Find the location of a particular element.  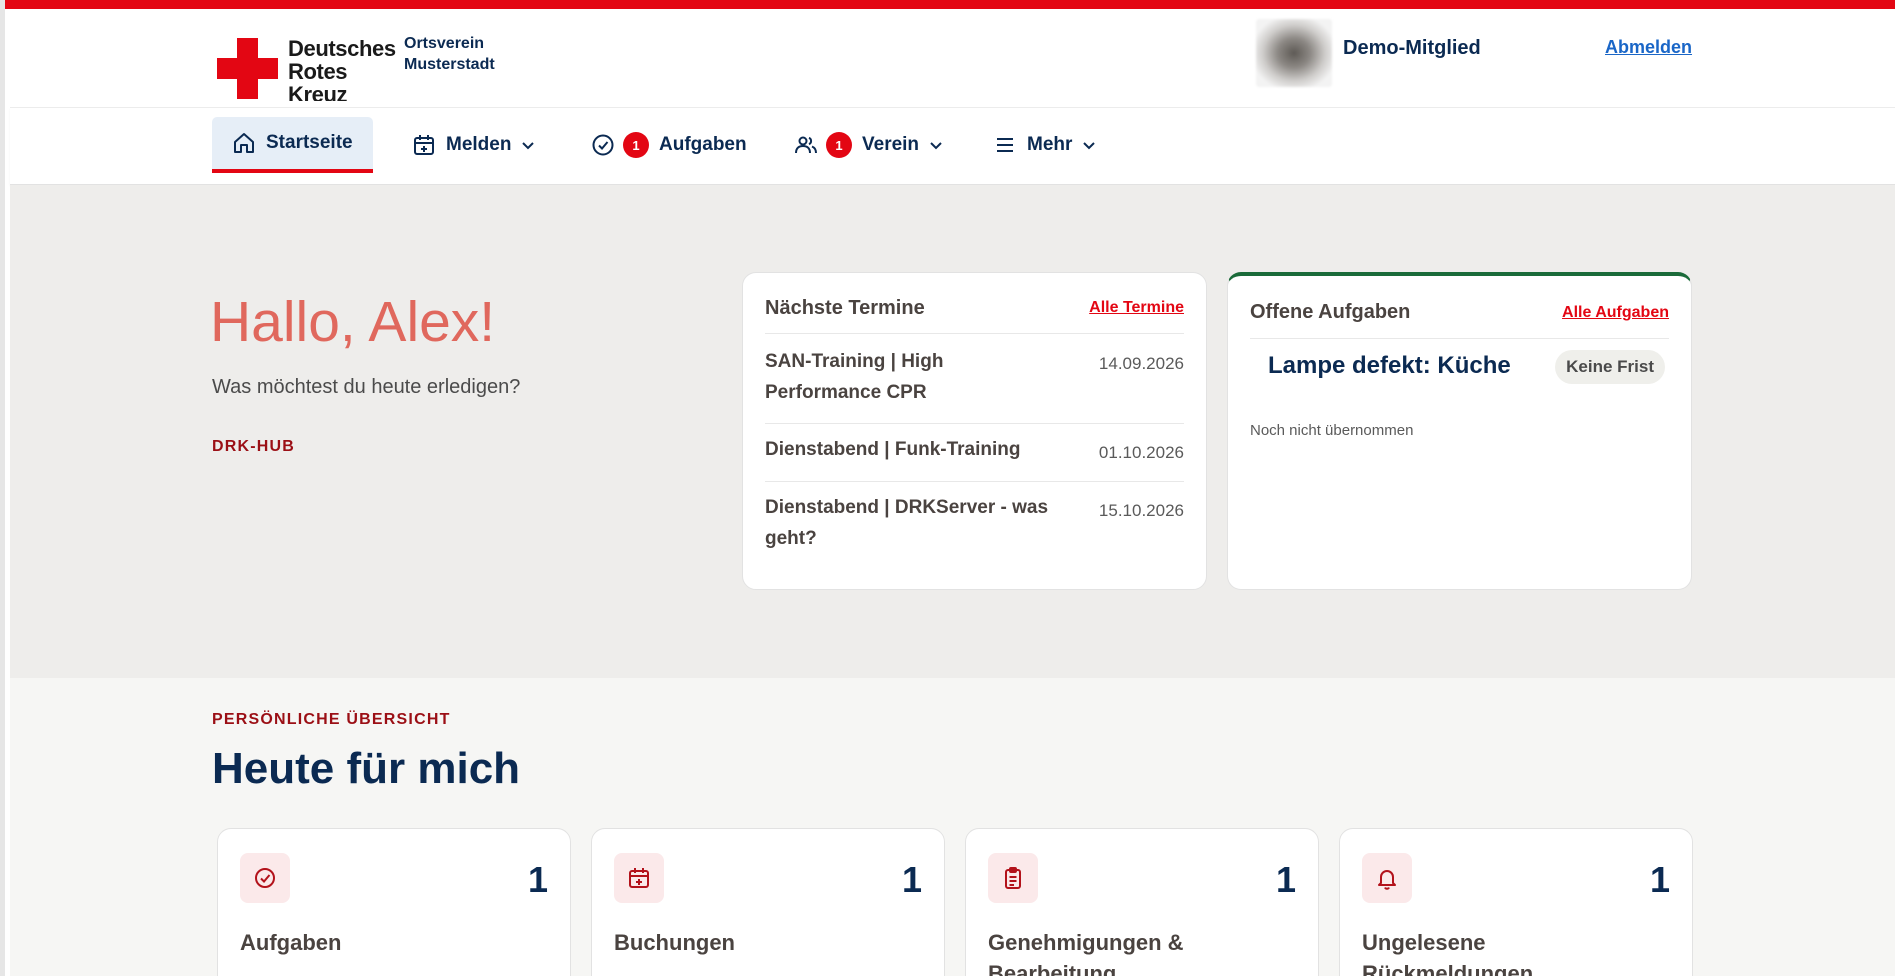

nav-item-more: Mehr is located at coordinates (1044, 145).